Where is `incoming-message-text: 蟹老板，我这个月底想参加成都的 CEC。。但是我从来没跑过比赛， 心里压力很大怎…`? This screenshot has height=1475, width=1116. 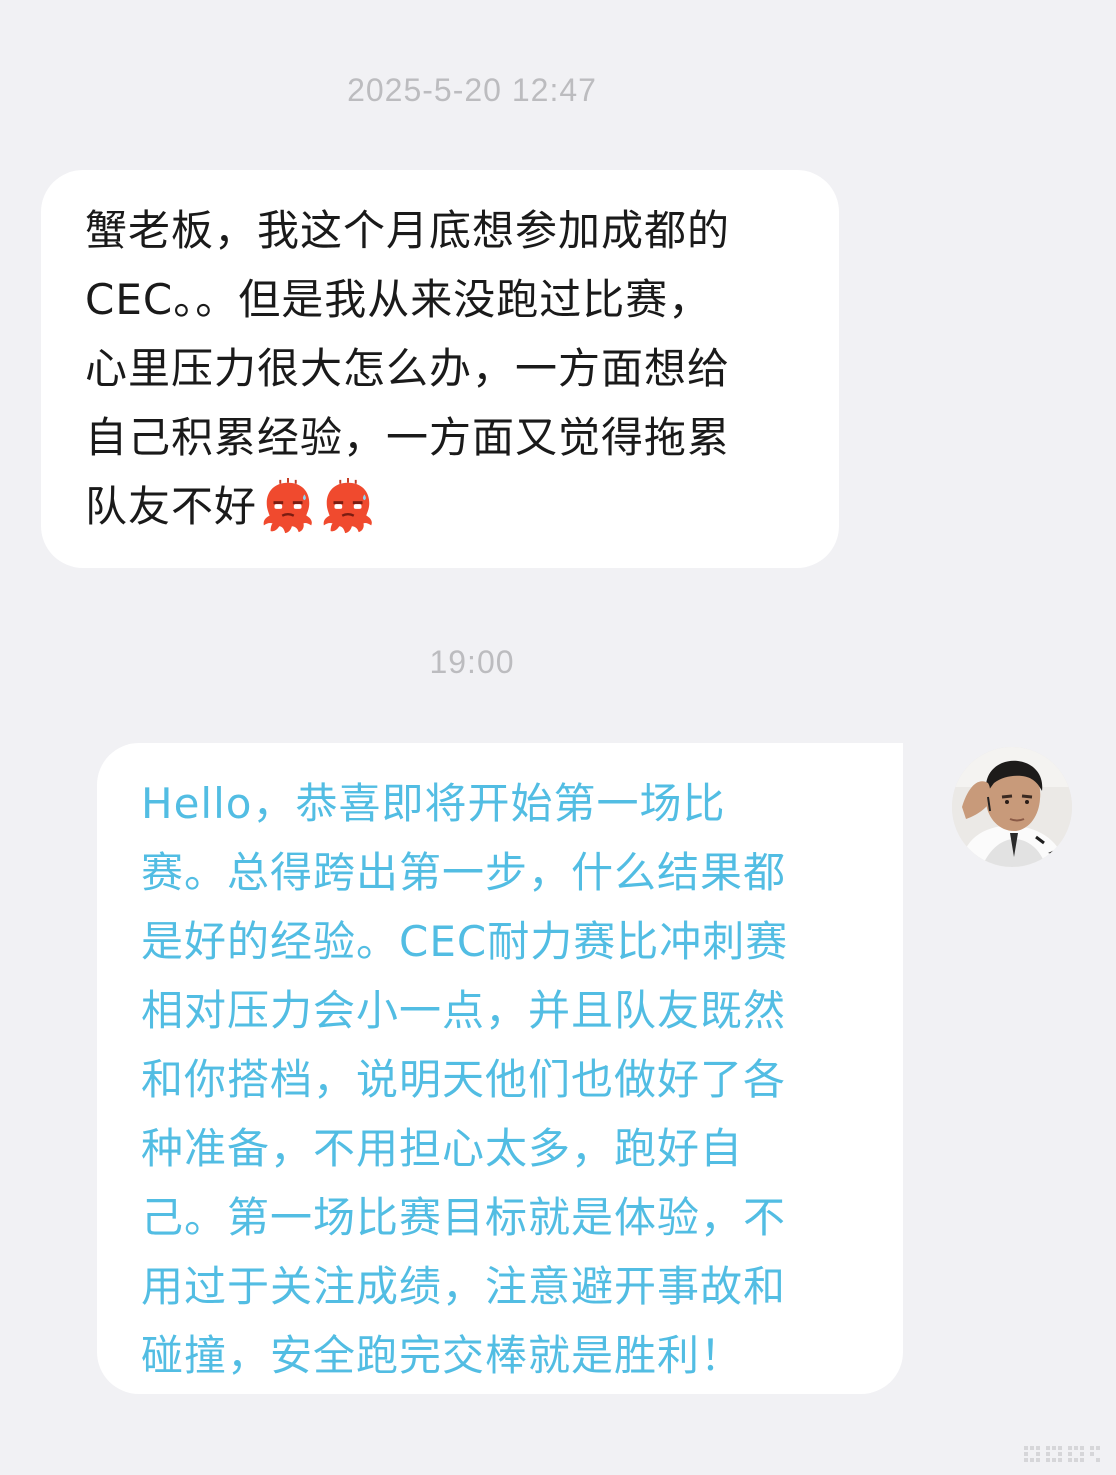 incoming-message-text: 蟹老板，我这个月底想参加成都的 CEC。。但是我从来没跑过比赛， 心里压力很大怎… is located at coordinates (408, 368).